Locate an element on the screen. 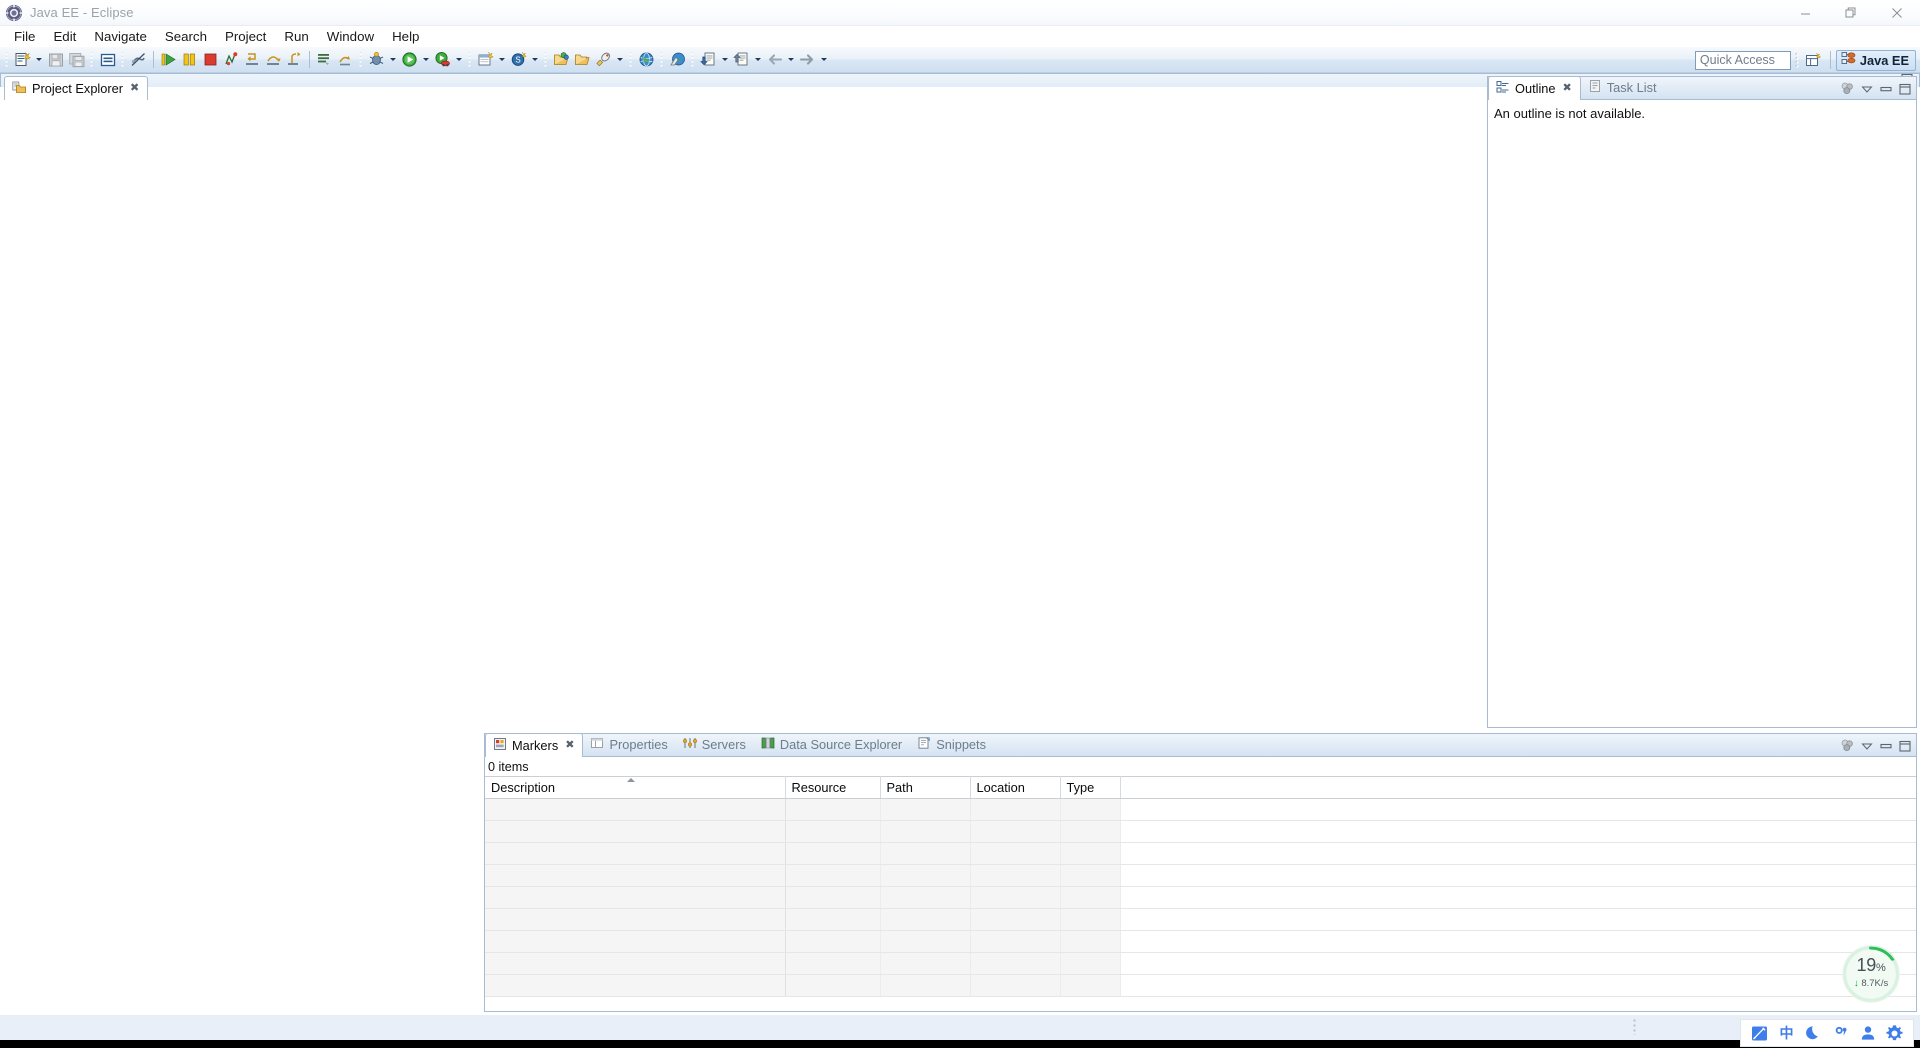 Image resolution: width=1920 pixels, height=1048 pixels. column-header-description: Description is located at coordinates (635, 787).